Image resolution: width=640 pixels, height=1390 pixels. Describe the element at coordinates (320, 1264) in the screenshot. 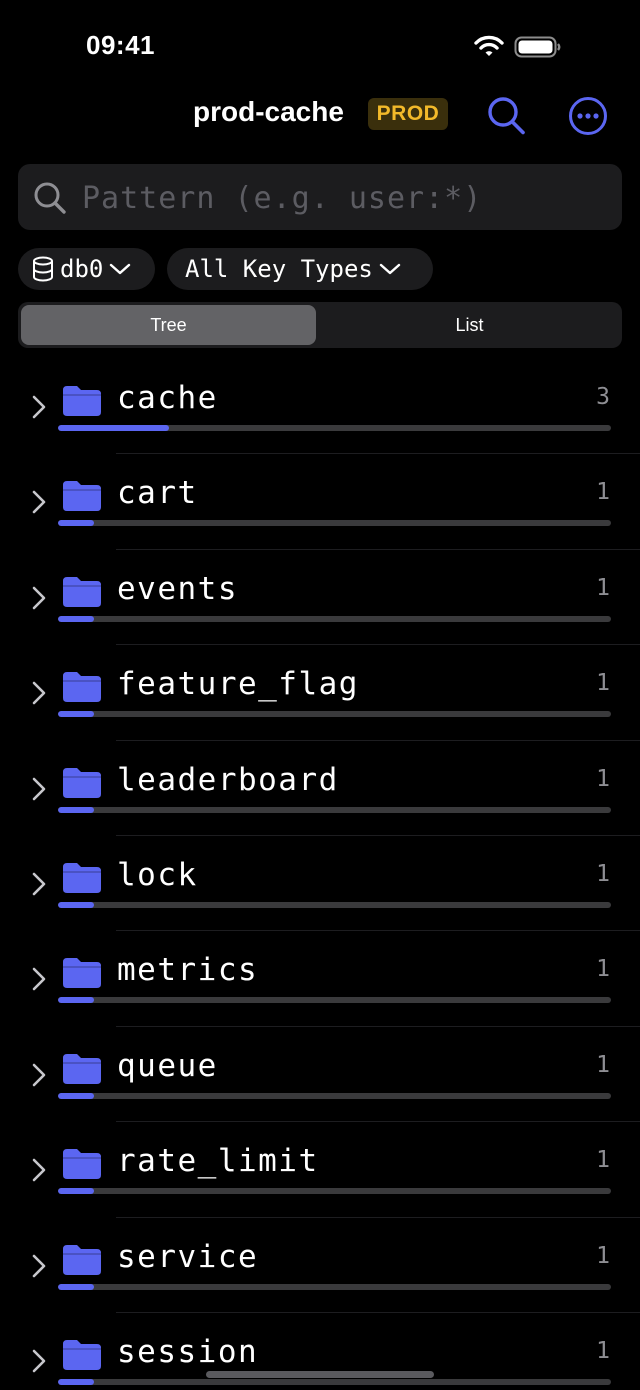

I see `tree-row-service: service 1` at that location.